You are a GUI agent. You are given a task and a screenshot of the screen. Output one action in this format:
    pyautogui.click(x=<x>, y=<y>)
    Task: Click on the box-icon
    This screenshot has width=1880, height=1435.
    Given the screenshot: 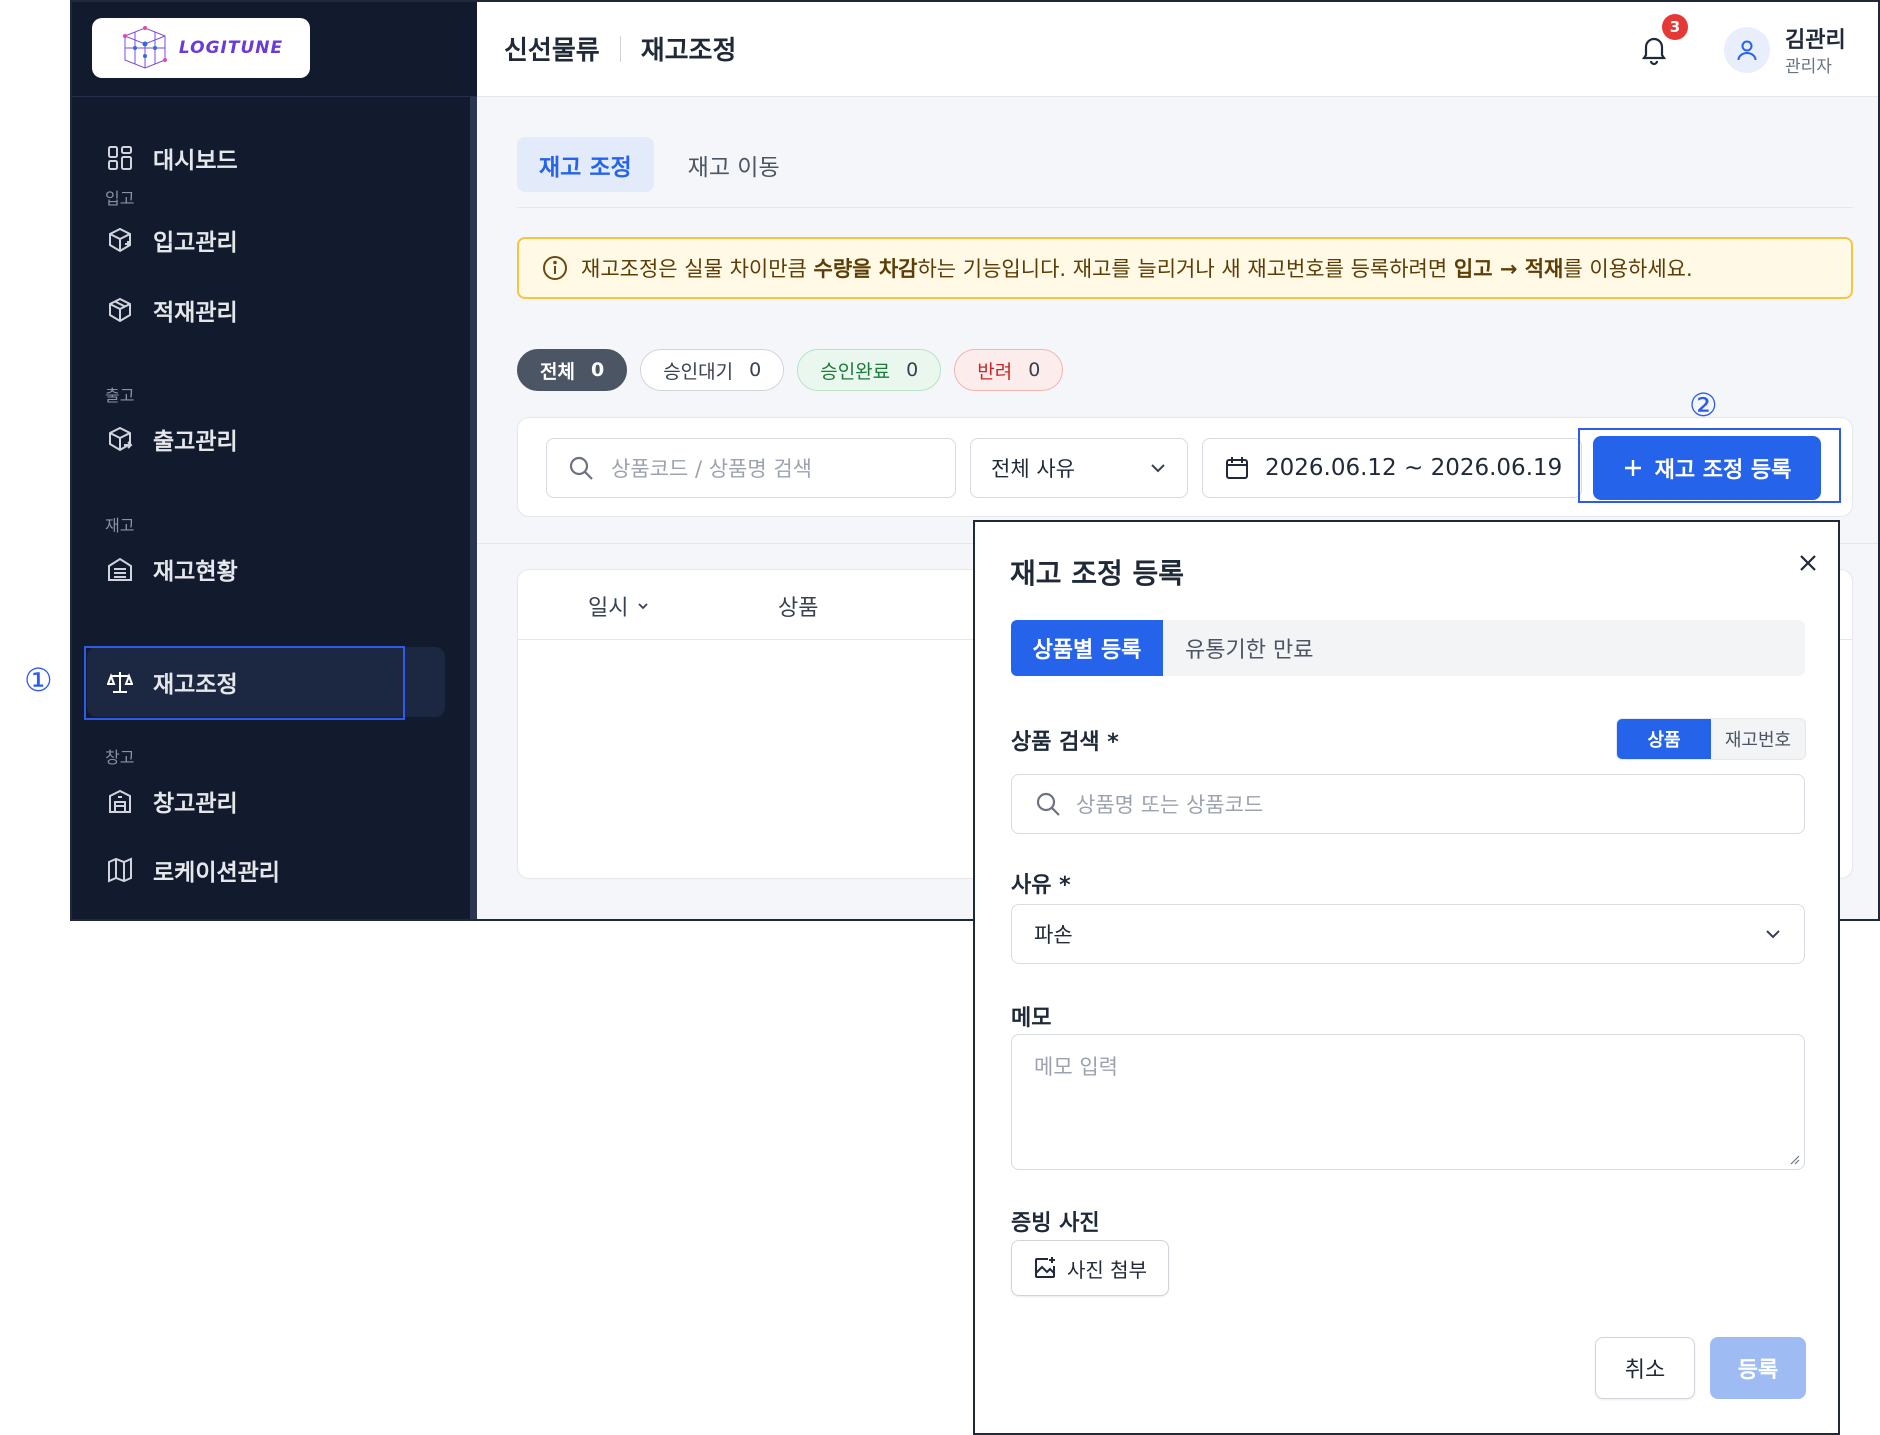 What is the action you would take?
    pyautogui.click(x=120, y=310)
    